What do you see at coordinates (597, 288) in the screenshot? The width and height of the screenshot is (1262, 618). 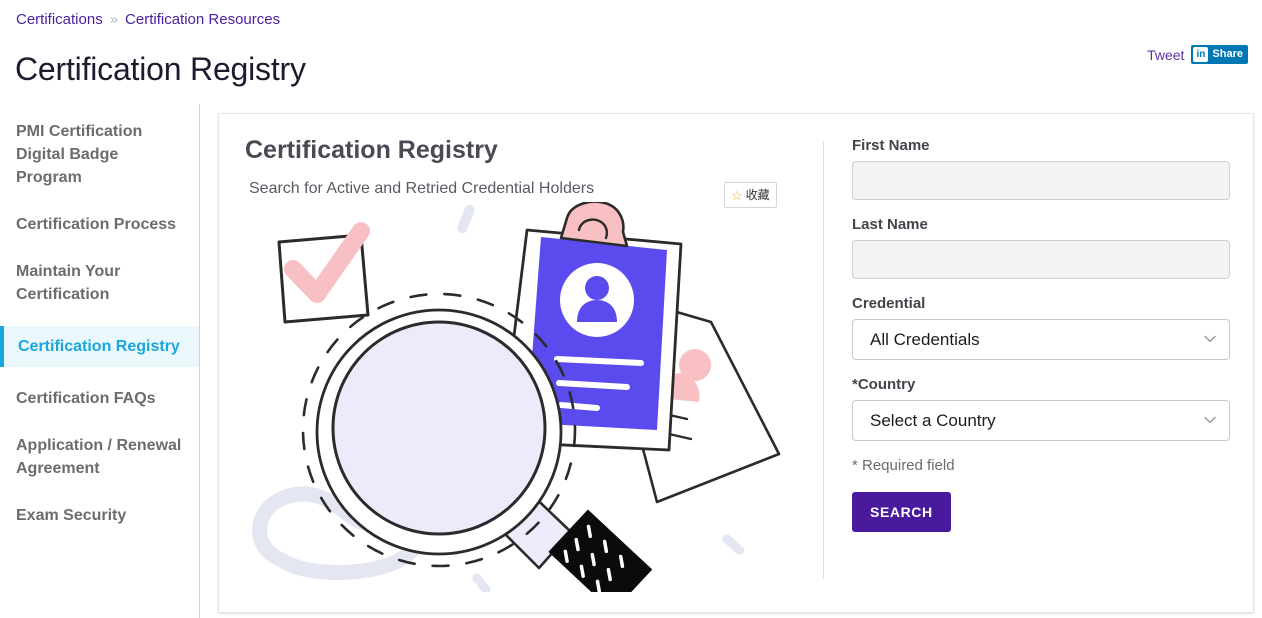 I see `credential-avatar-head` at bounding box center [597, 288].